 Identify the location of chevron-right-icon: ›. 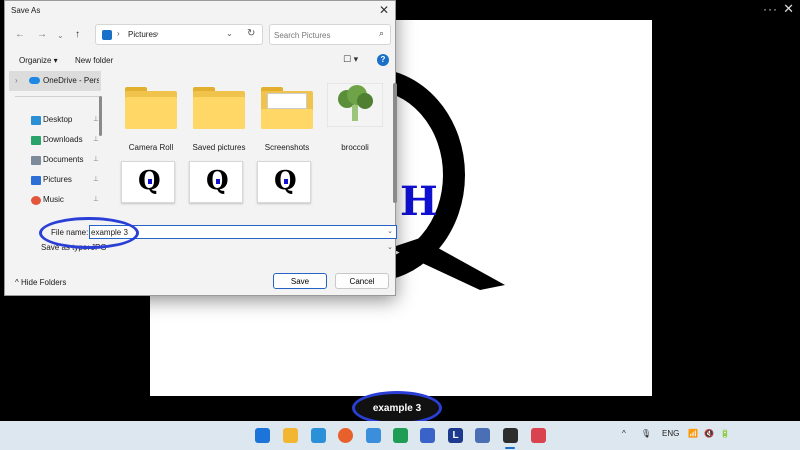
(16, 80).